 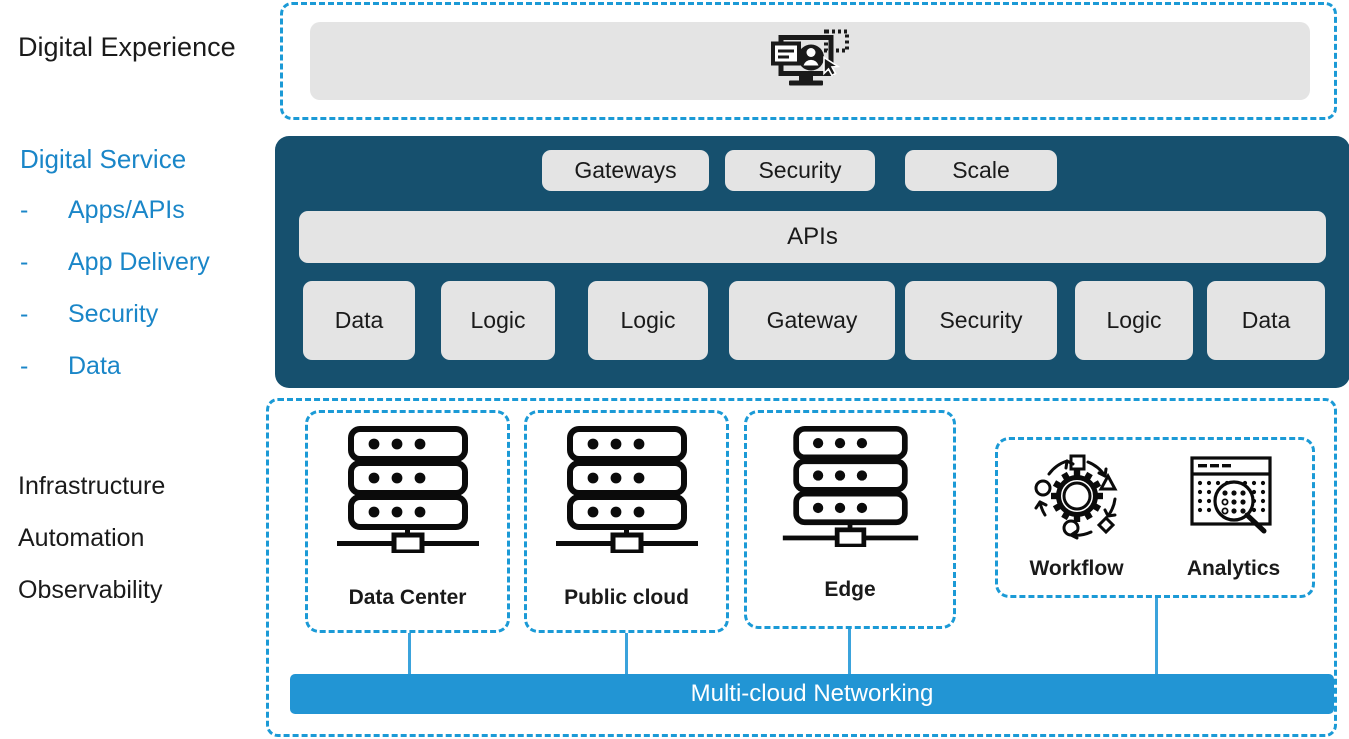 What do you see at coordinates (849, 652) in the screenshot?
I see `connector-edge` at bounding box center [849, 652].